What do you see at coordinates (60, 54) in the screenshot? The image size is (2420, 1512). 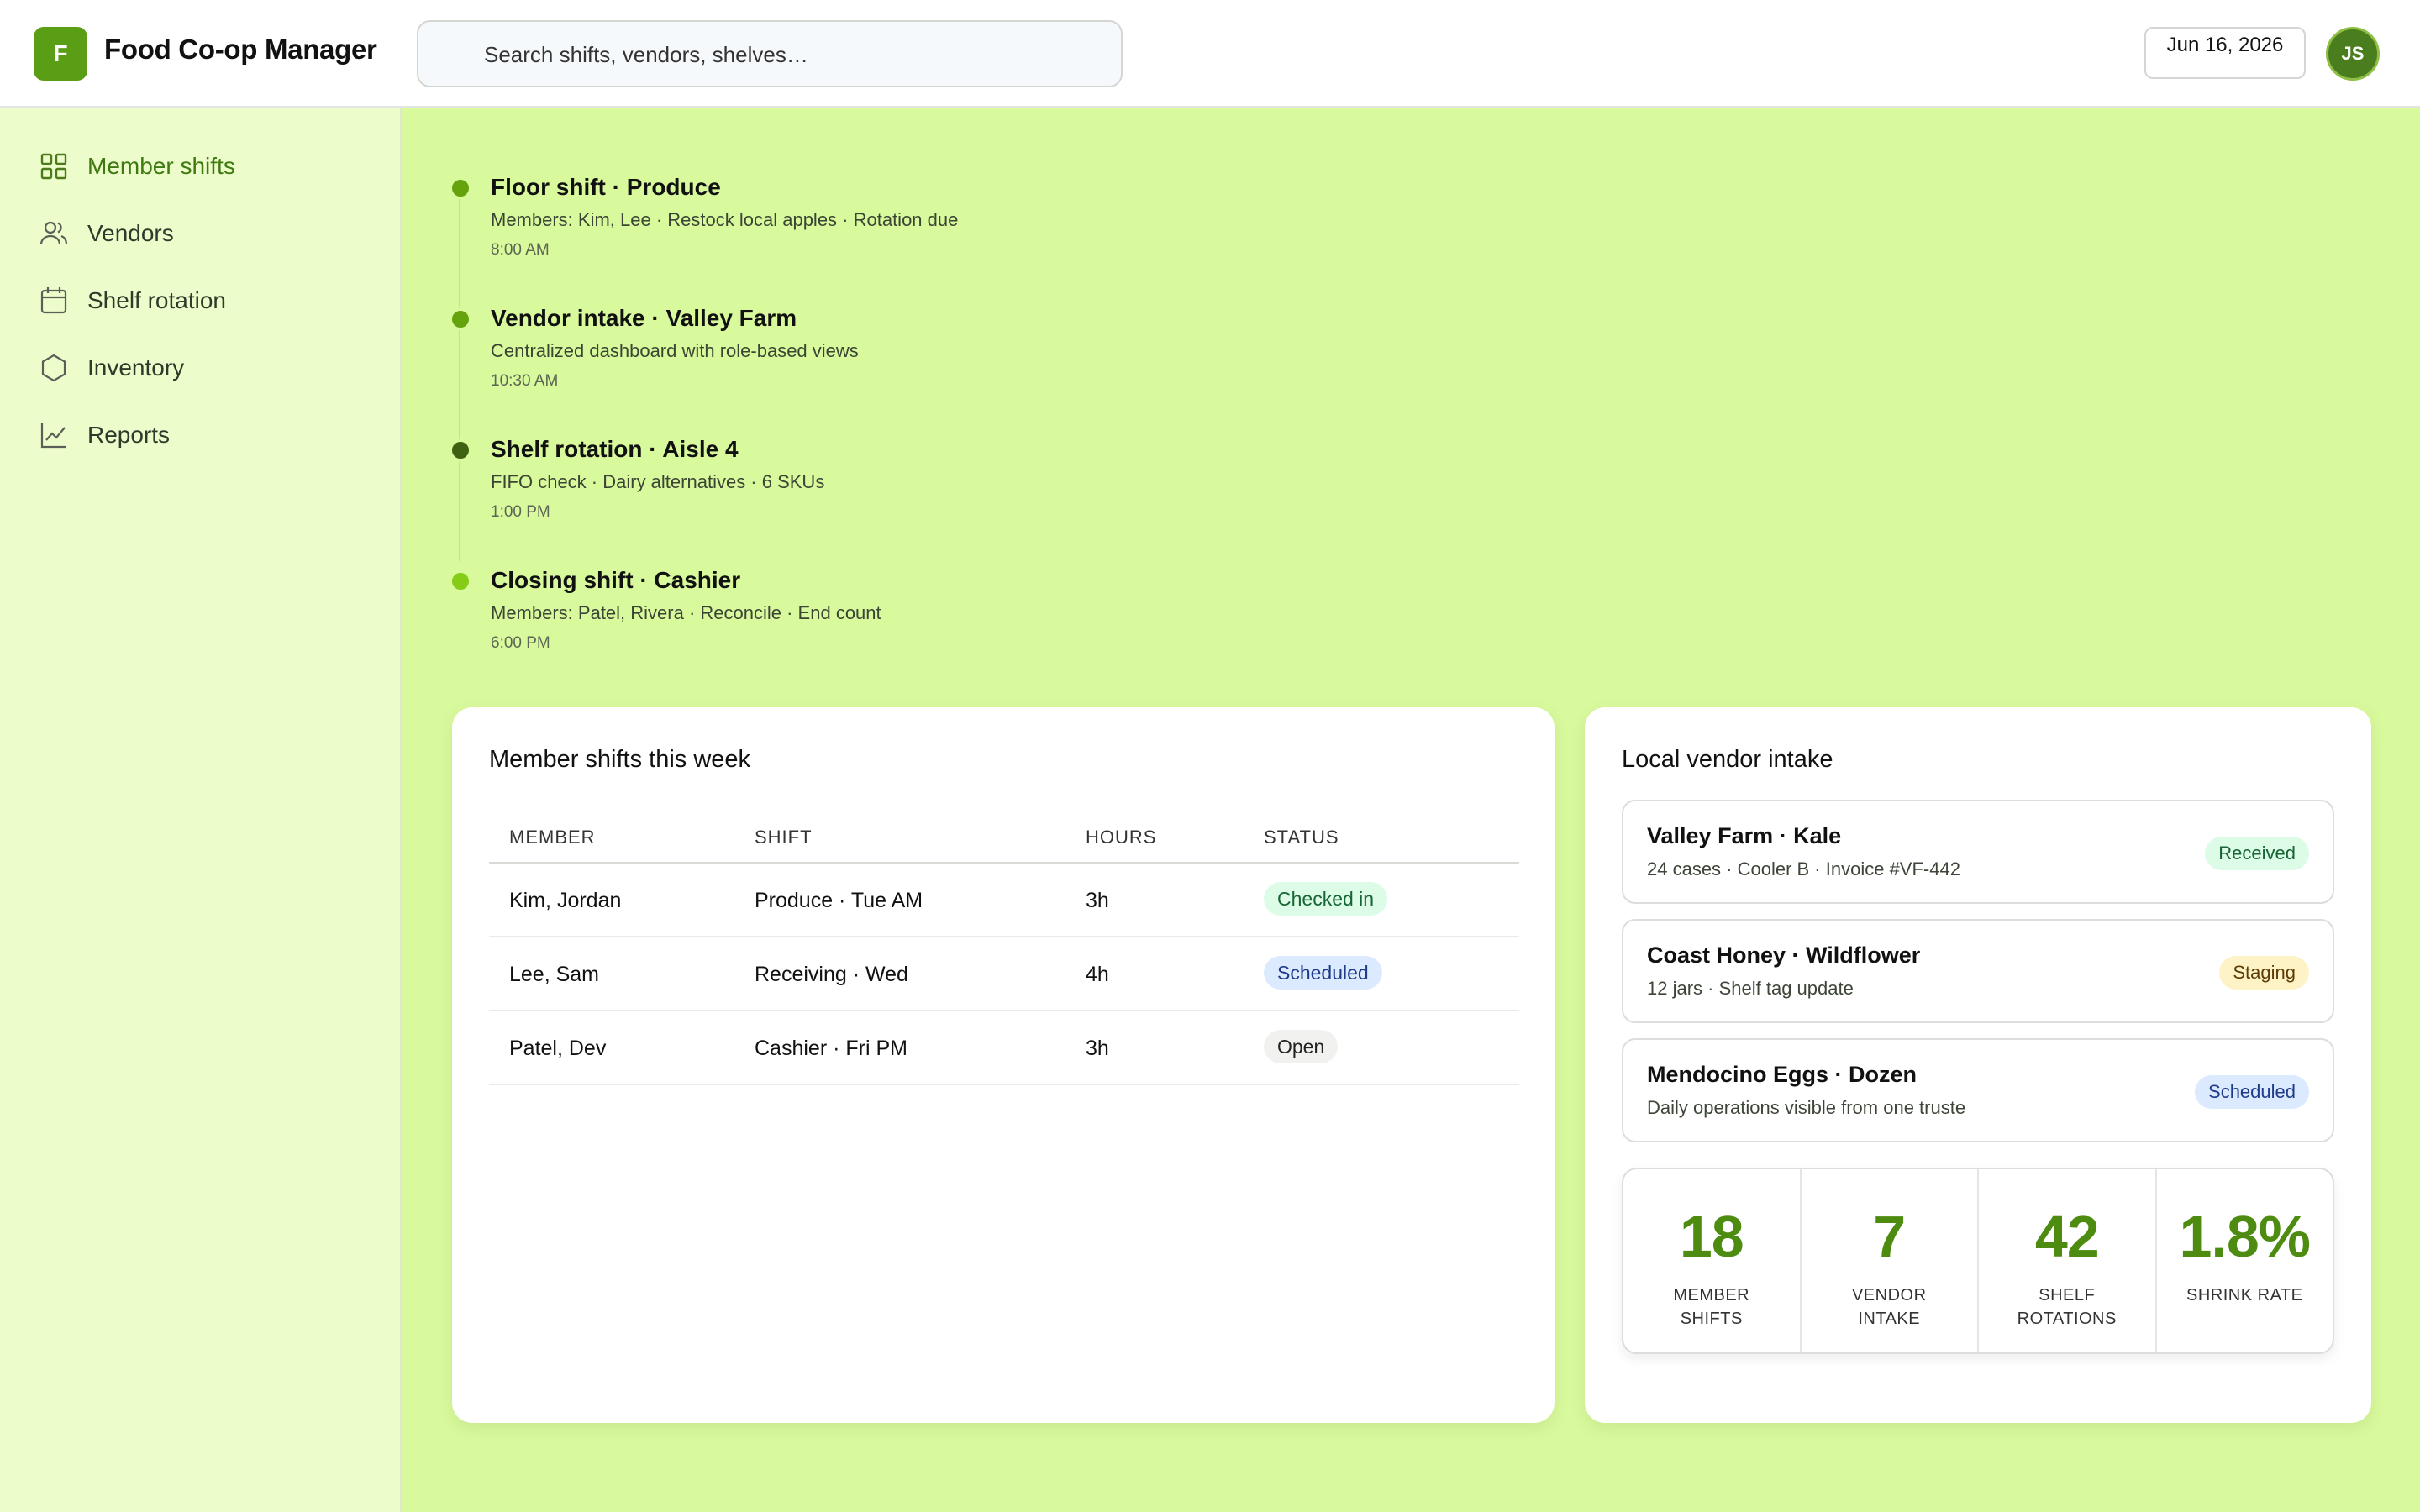 I see `app-logo: F` at bounding box center [60, 54].